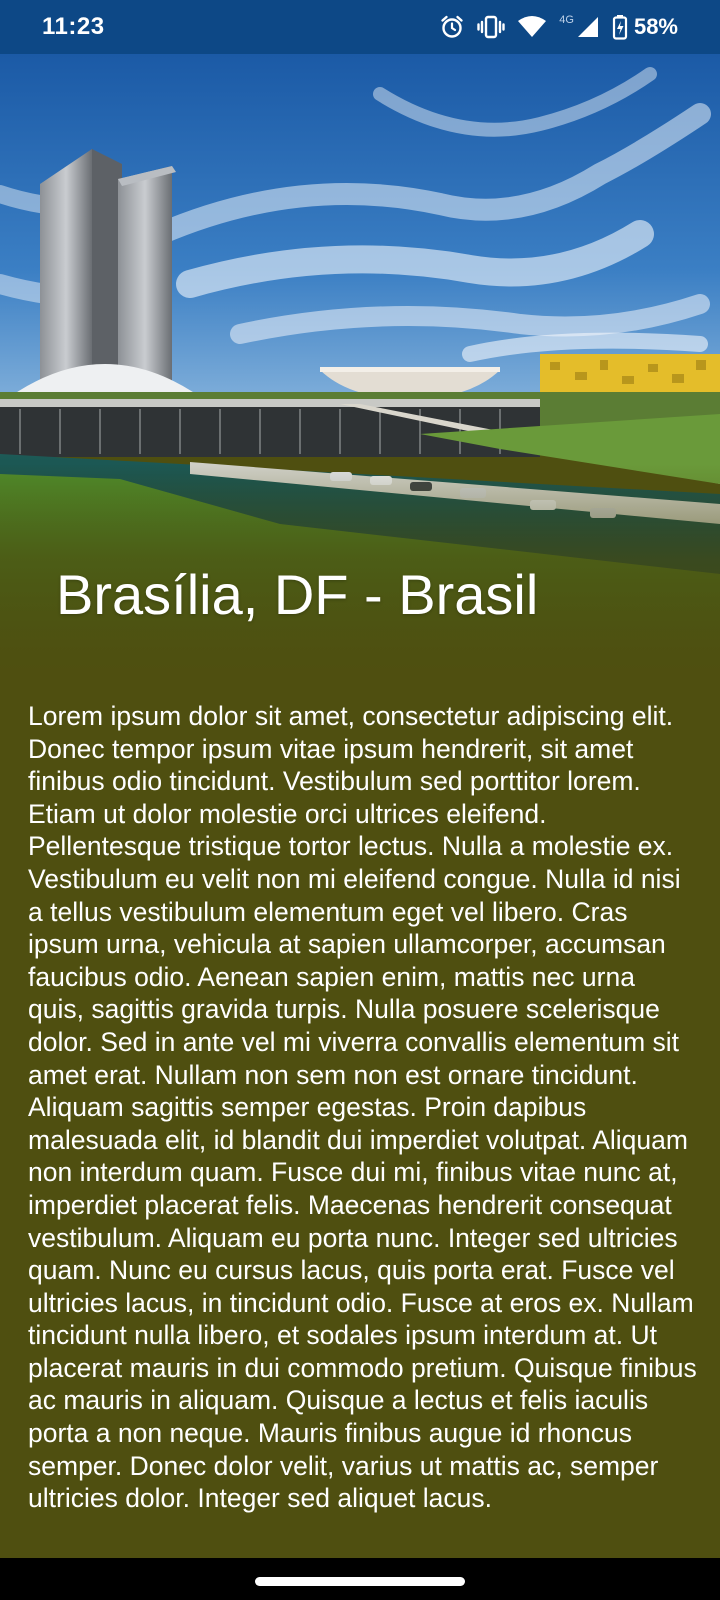 Image resolution: width=720 pixels, height=1600 pixels. Describe the element at coordinates (73, 26) in the screenshot. I see `status-time: 11:23` at that location.